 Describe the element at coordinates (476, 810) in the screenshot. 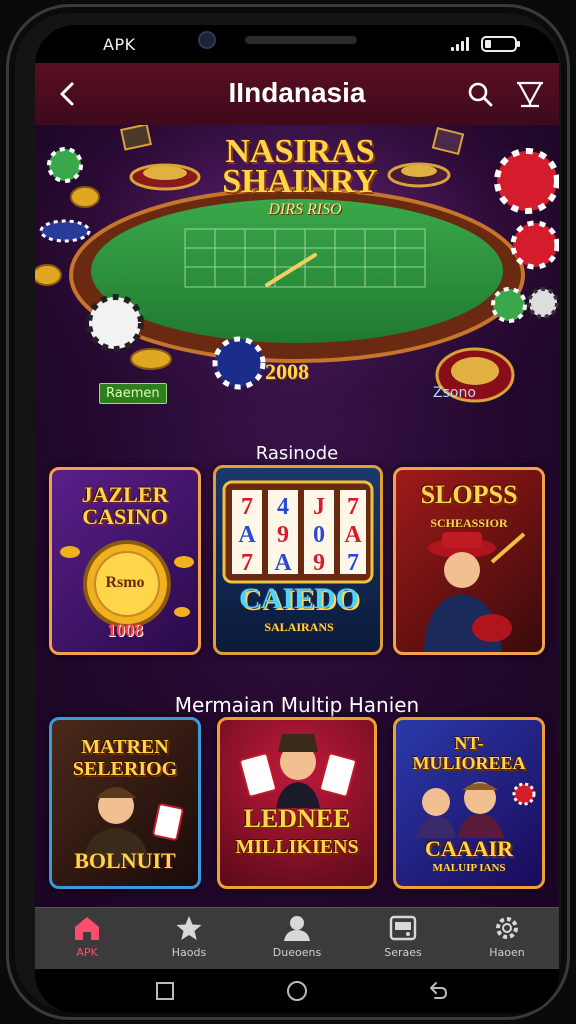

I see `crowd-character-icon` at that location.